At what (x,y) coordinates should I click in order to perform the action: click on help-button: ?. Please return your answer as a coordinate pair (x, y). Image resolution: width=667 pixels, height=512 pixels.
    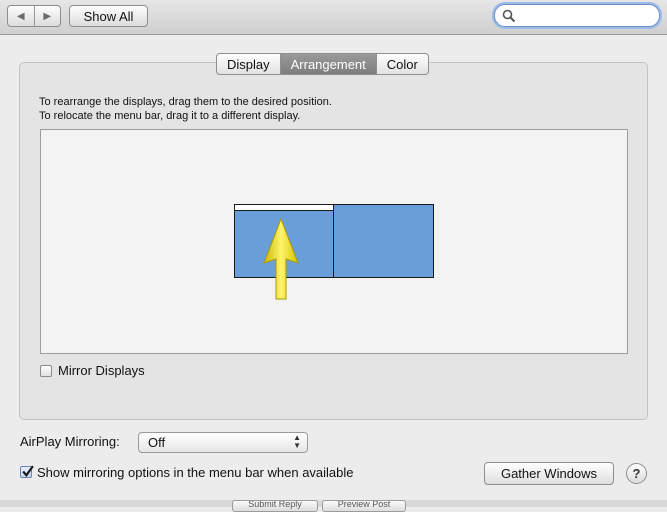
    Looking at the image, I should click on (636, 473).